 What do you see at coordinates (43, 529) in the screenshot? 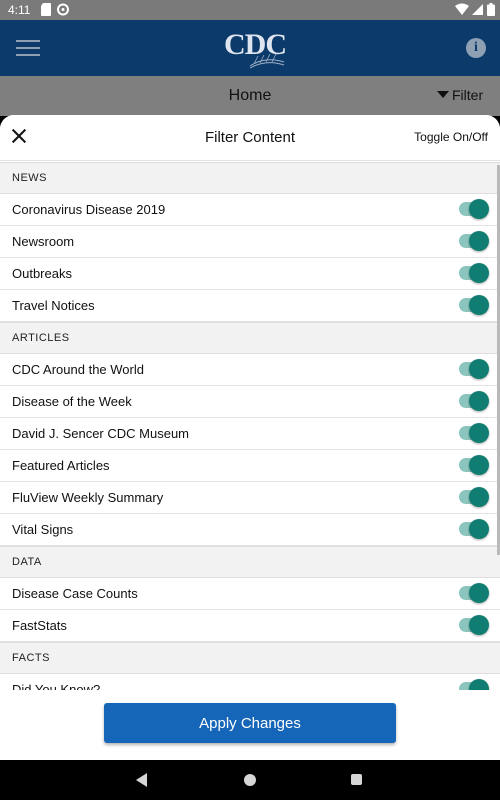
I see `filter-row-label: Vital Signs` at bounding box center [43, 529].